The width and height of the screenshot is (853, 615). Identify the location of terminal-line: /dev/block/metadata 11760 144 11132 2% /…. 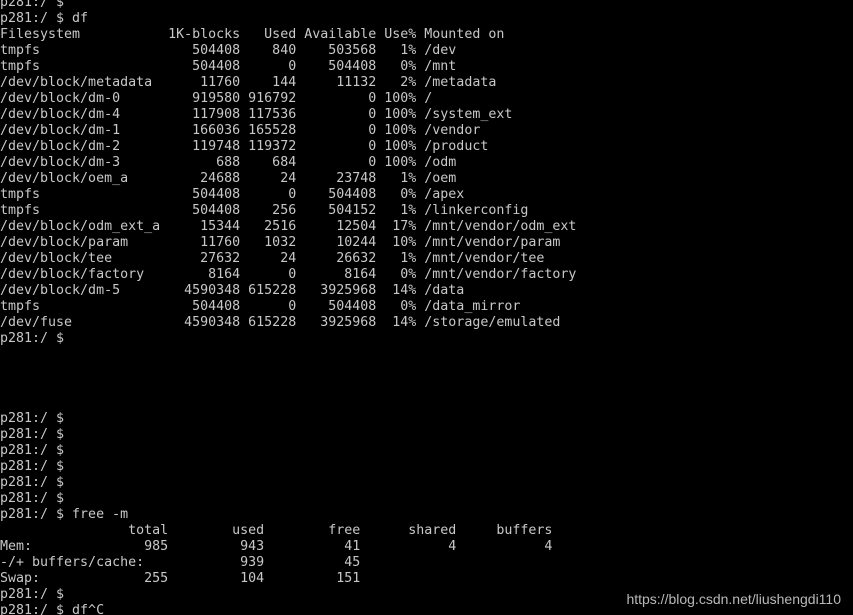
(248, 82).